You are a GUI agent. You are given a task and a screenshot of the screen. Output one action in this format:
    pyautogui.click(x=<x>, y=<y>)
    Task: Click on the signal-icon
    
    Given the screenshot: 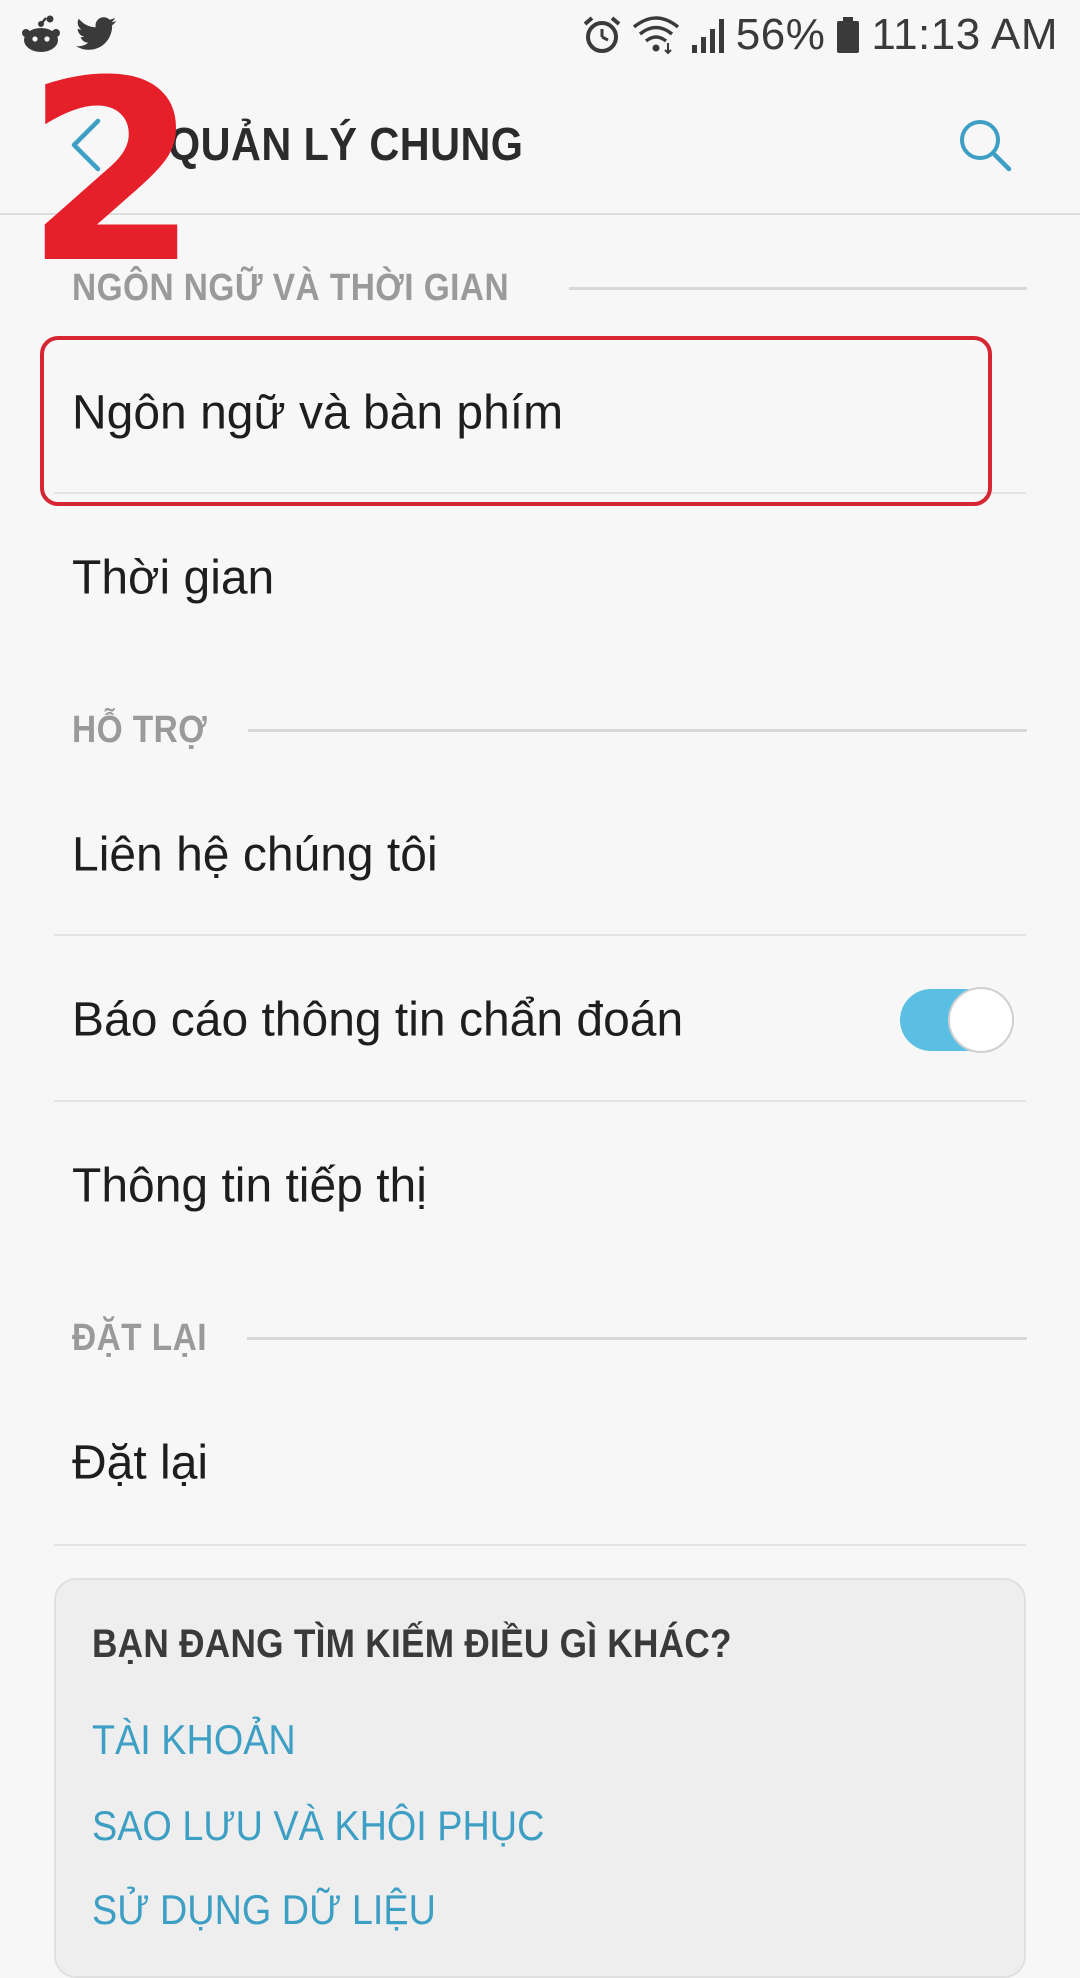 What is the action you would take?
    pyautogui.click(x=708, y=35)
    